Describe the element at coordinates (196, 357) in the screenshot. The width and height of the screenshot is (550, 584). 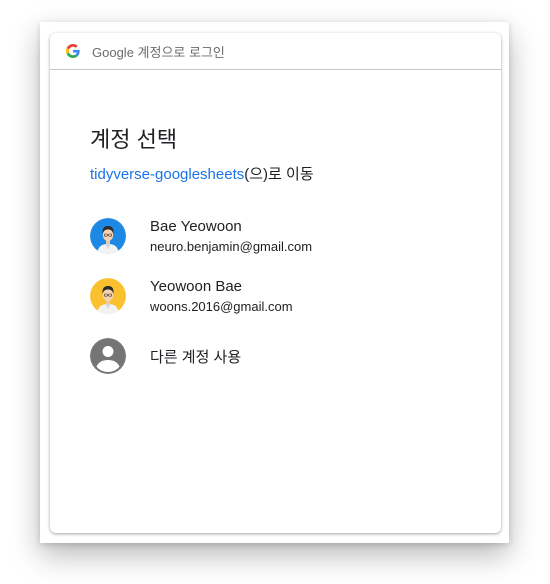
I see `use-another-account-label: 다른 계정 사용` at that location.